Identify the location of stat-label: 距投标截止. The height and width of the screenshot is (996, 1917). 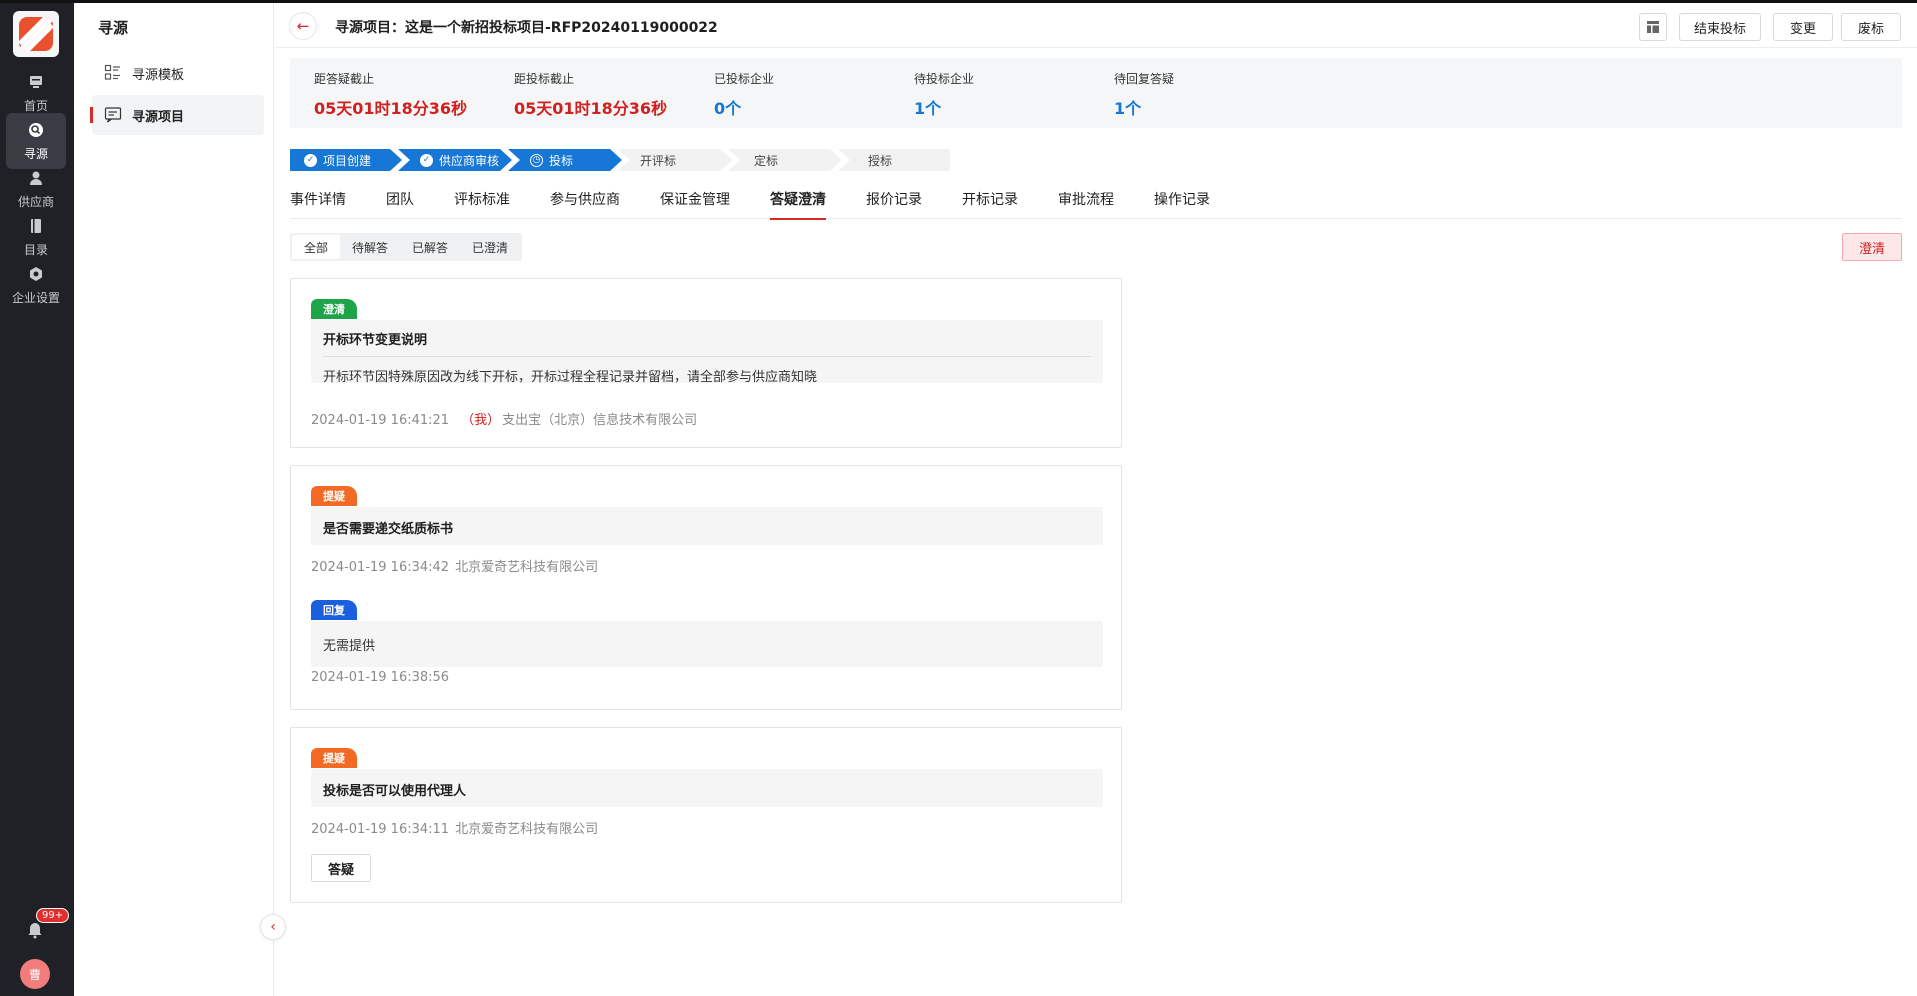
(544, 79).